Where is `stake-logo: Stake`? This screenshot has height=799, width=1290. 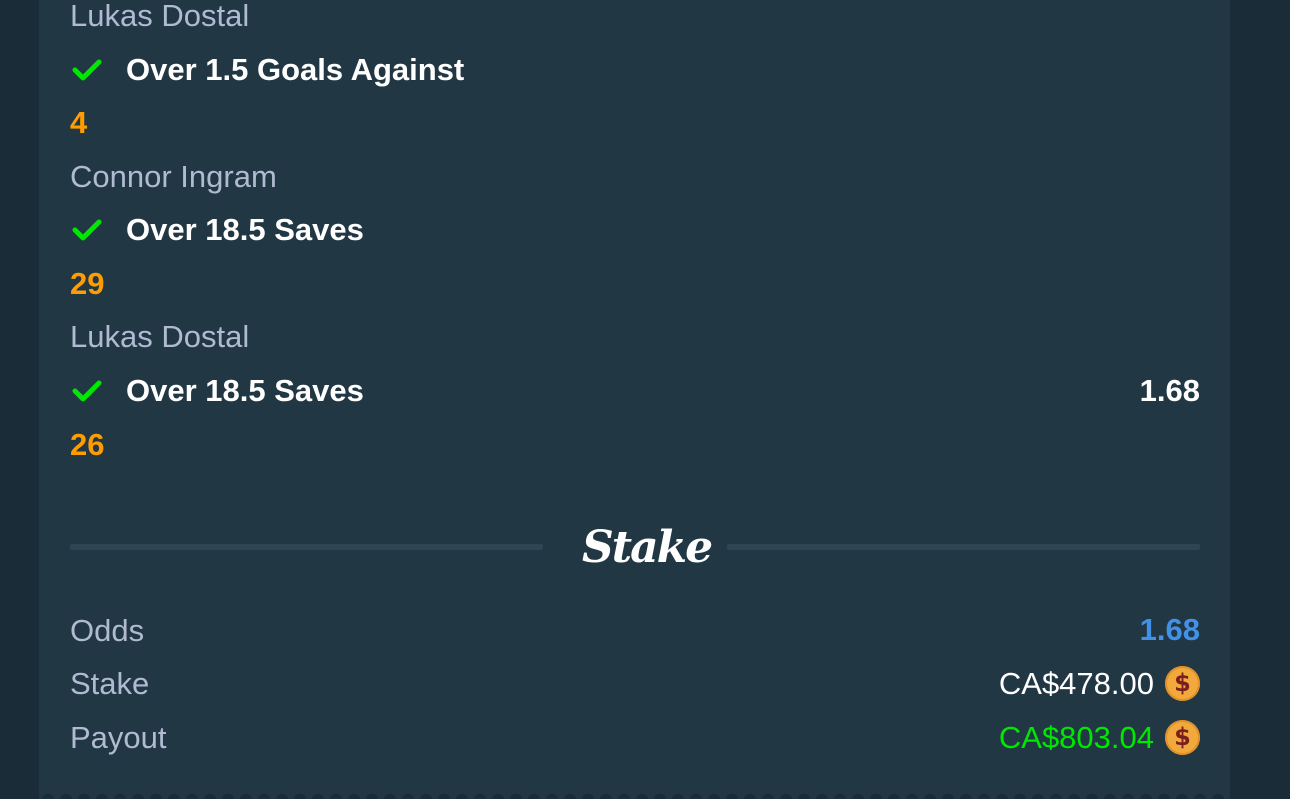 stake-logo: Stake is located at coordinates (647, 547).